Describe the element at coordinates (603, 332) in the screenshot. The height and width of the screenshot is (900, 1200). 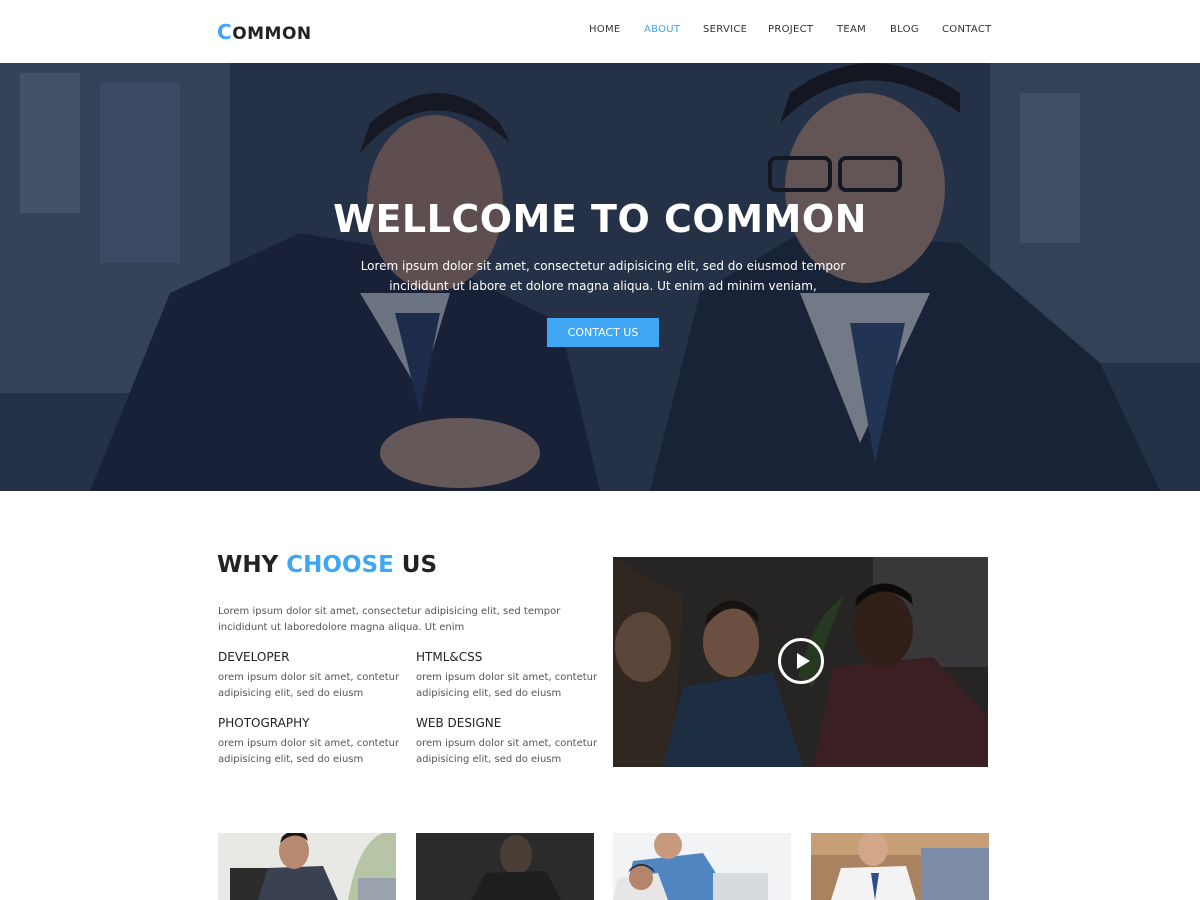
I see `contact-us-button: CONTACT US` at that location.